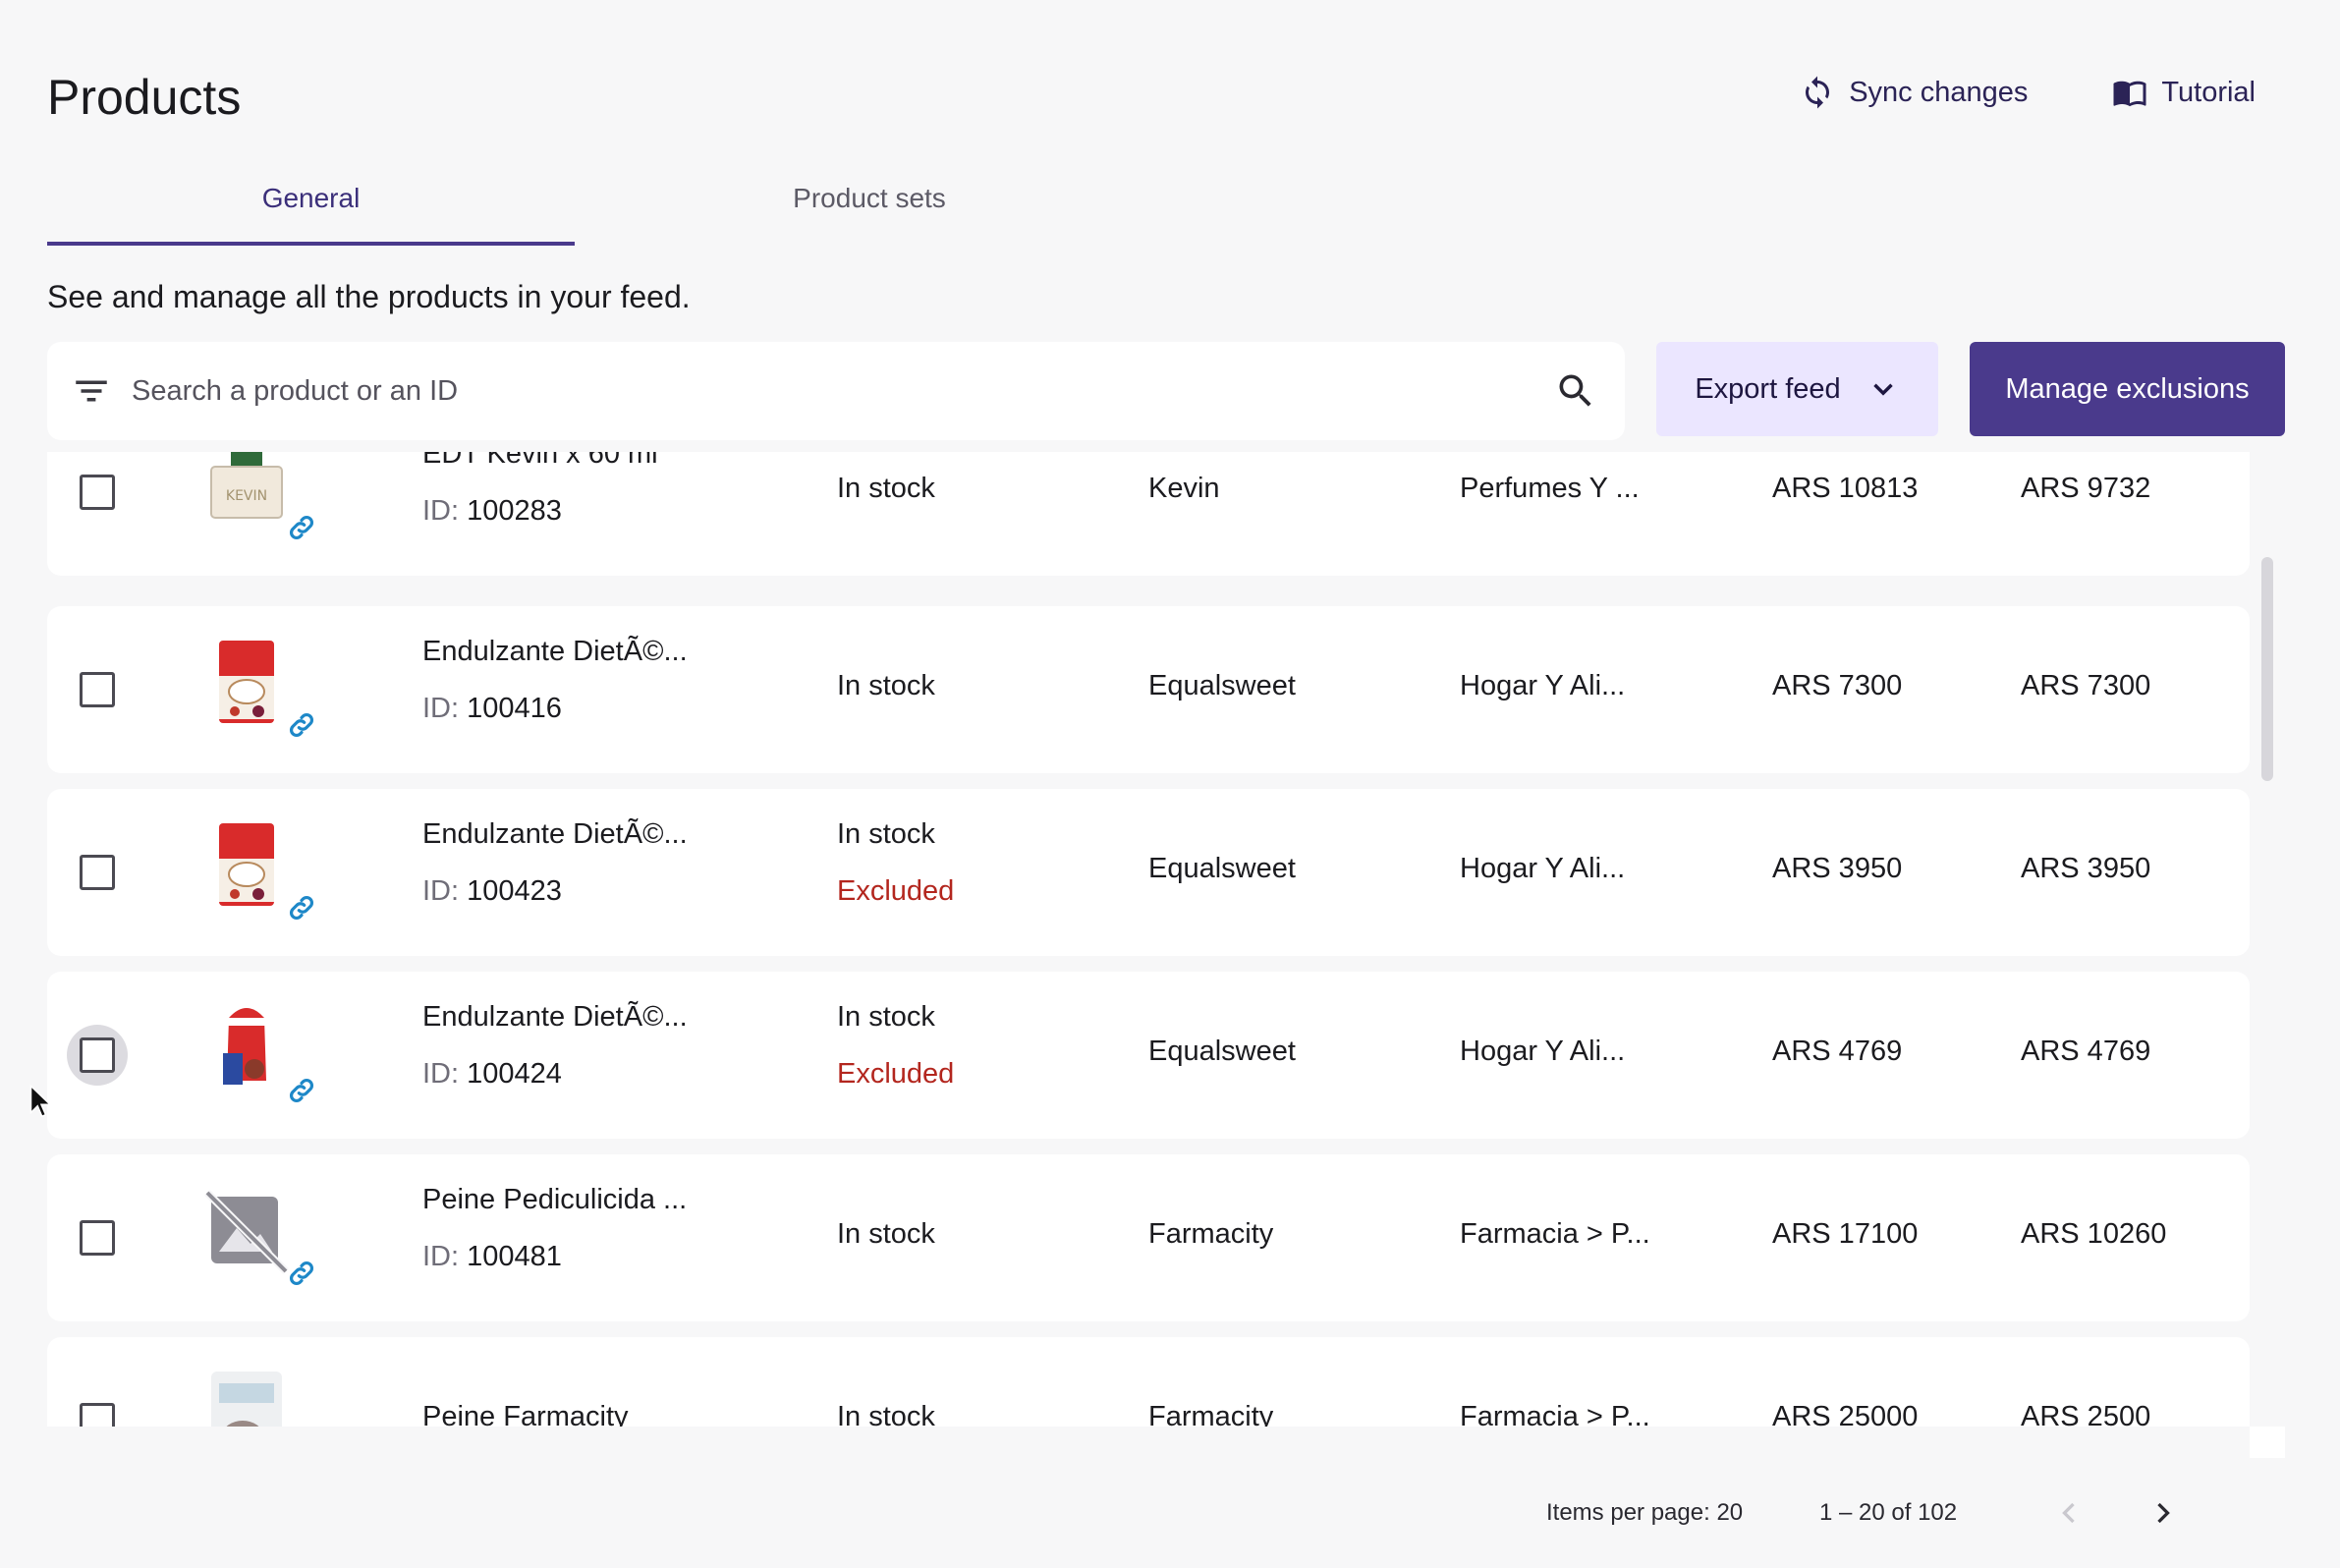 This screenshot has height=1568, width=2340. Describe the element at coordinates (1730, 1512) in the screenshot. I see `items-per-page-value: 20` at that location.